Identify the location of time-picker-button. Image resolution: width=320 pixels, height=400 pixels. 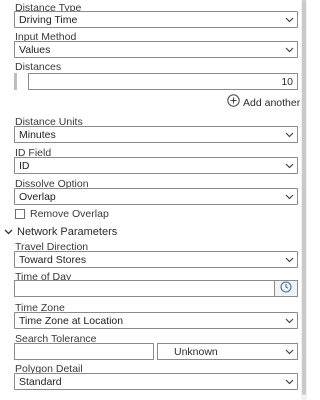
(286, 288).